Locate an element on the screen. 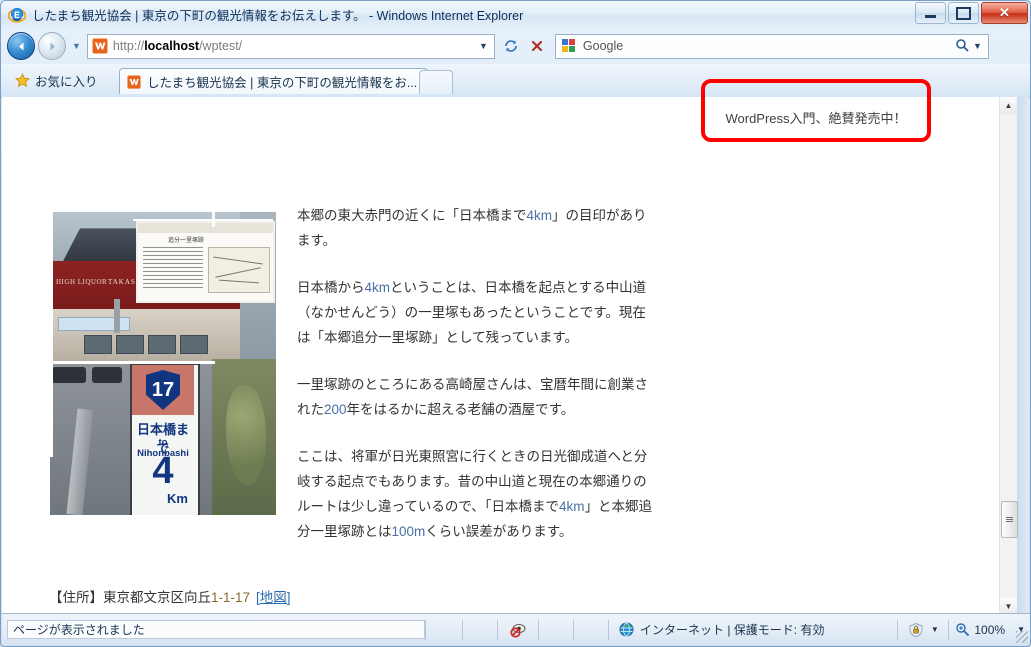  article-number: 100m is located at coordinates (408, 531).